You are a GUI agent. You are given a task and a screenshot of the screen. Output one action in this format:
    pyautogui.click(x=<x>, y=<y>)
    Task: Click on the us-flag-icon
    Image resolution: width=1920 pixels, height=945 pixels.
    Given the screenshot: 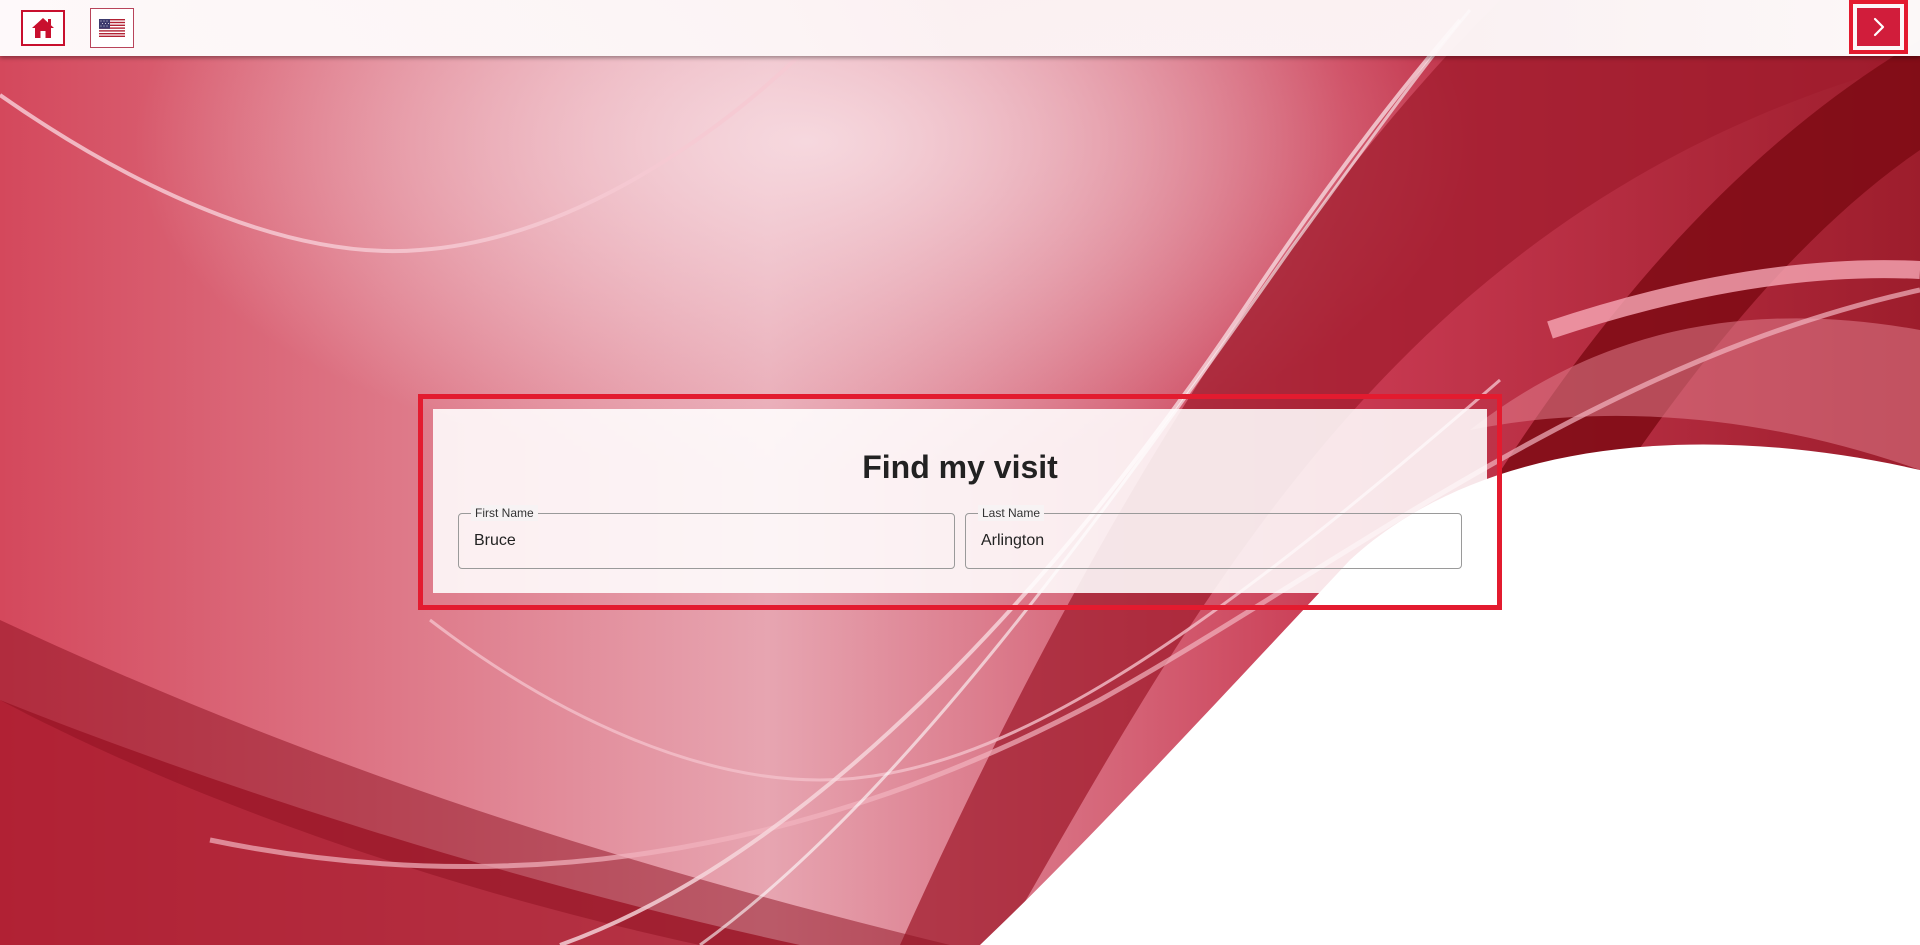 What is the action you would take?
    pyautogui.click(x=112, y=28)
    